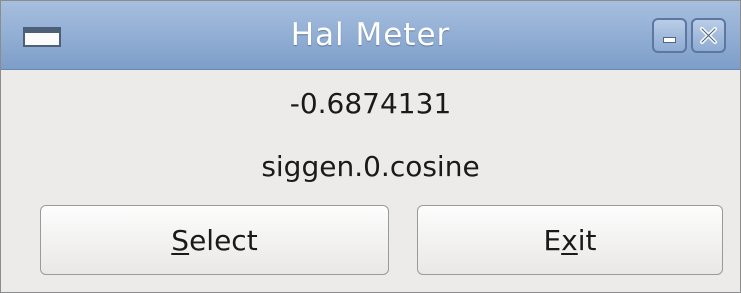 This screenshot has width=741, height=293. I want to click on exit-button: Exit, so click(570, 240).